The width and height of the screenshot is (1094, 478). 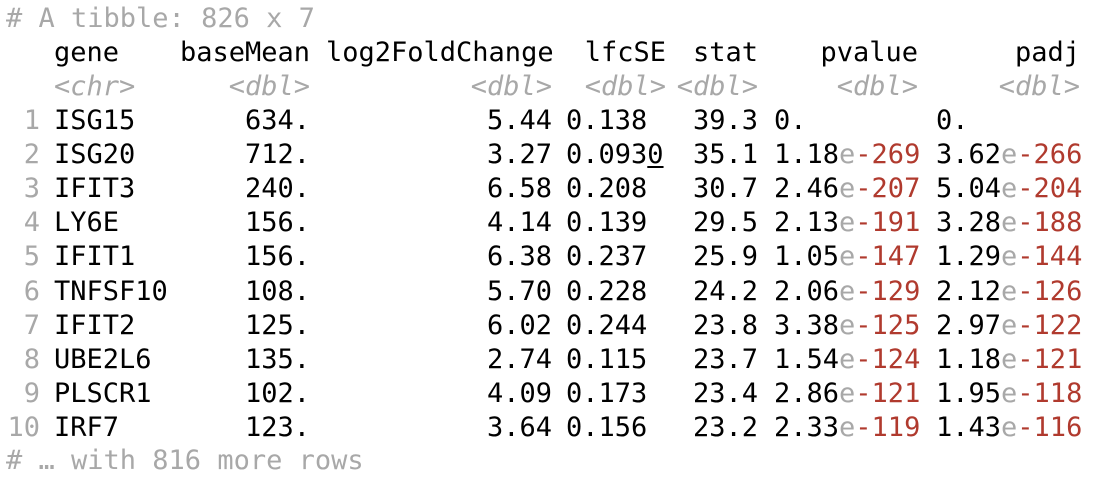 I want to click on cell-pvalue: 2.46e-207, so click(x=847, y=189).